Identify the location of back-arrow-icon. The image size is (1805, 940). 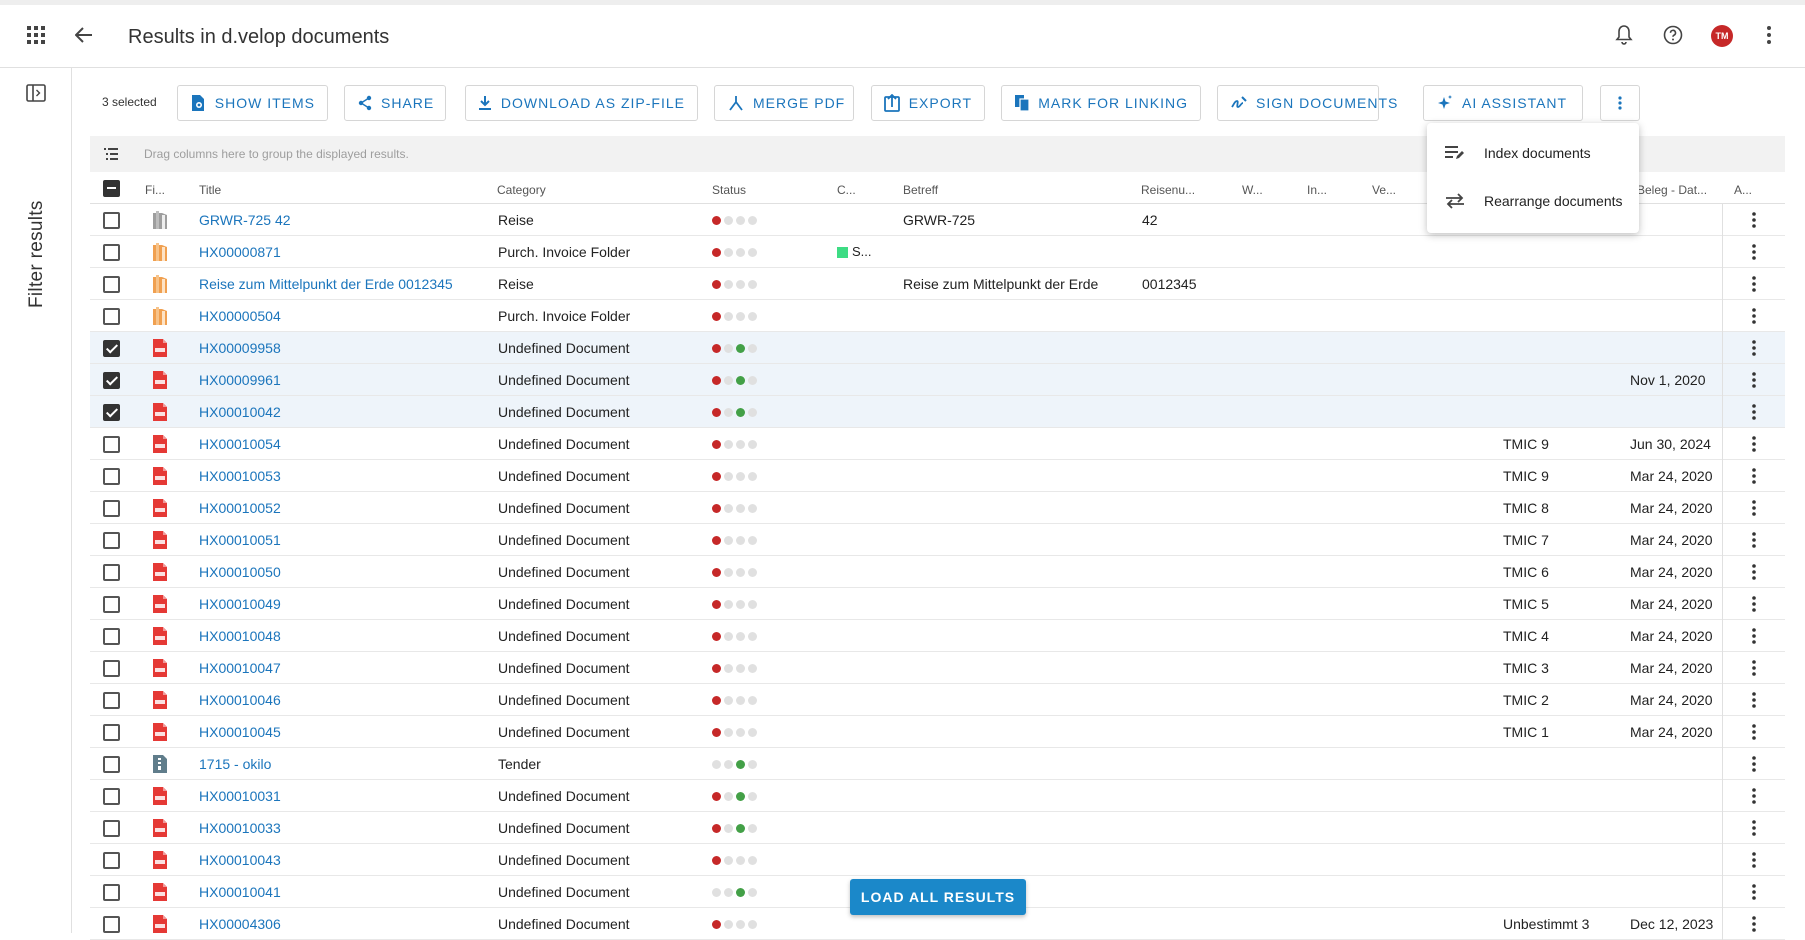
(84, 35).